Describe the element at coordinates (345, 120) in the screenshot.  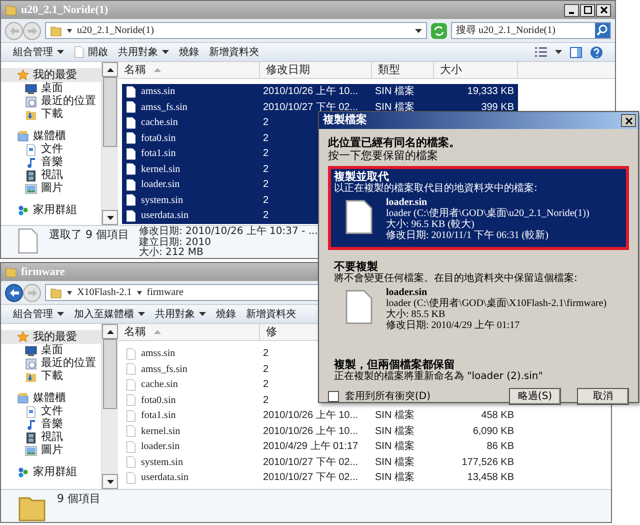
I see `dialog-title: 複製檔案` at that location.